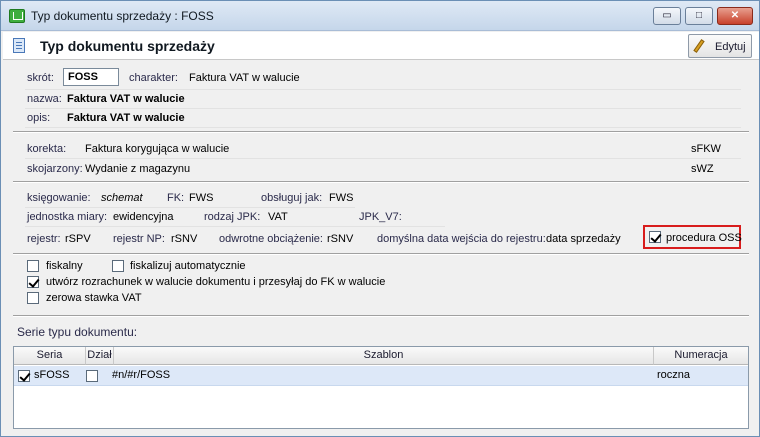 The height and width of the screenshot is (437, 760). Describe the element at coordinates (33, 298) in the screenshot. I see `zerowa-stawka-checkbox` at that location.